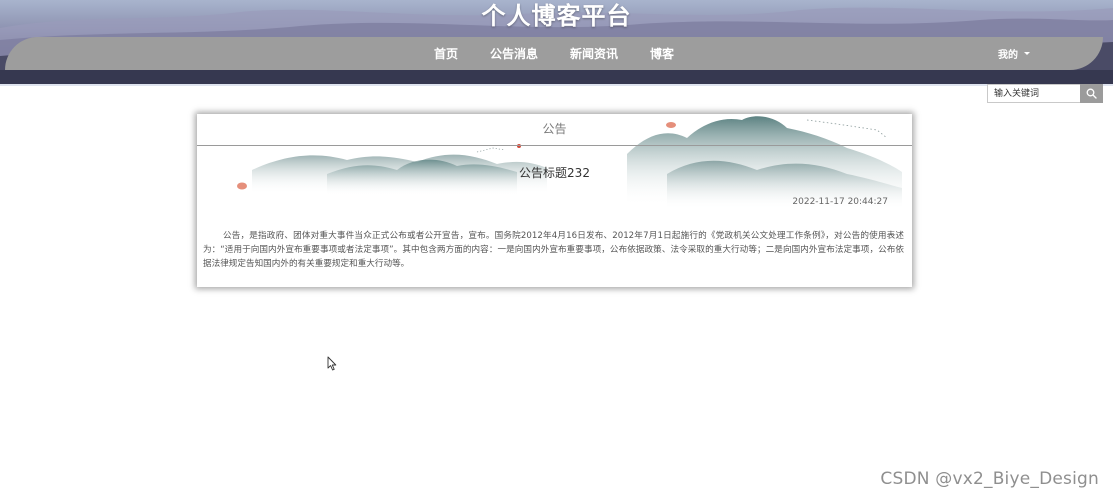 Image resolution: width=1113 pixels, height=499 pixels. What do you see at coordinates (556, 16) in the screenshot?
I see `site-title: 个人博客平台` at bounding box center [556, 16].